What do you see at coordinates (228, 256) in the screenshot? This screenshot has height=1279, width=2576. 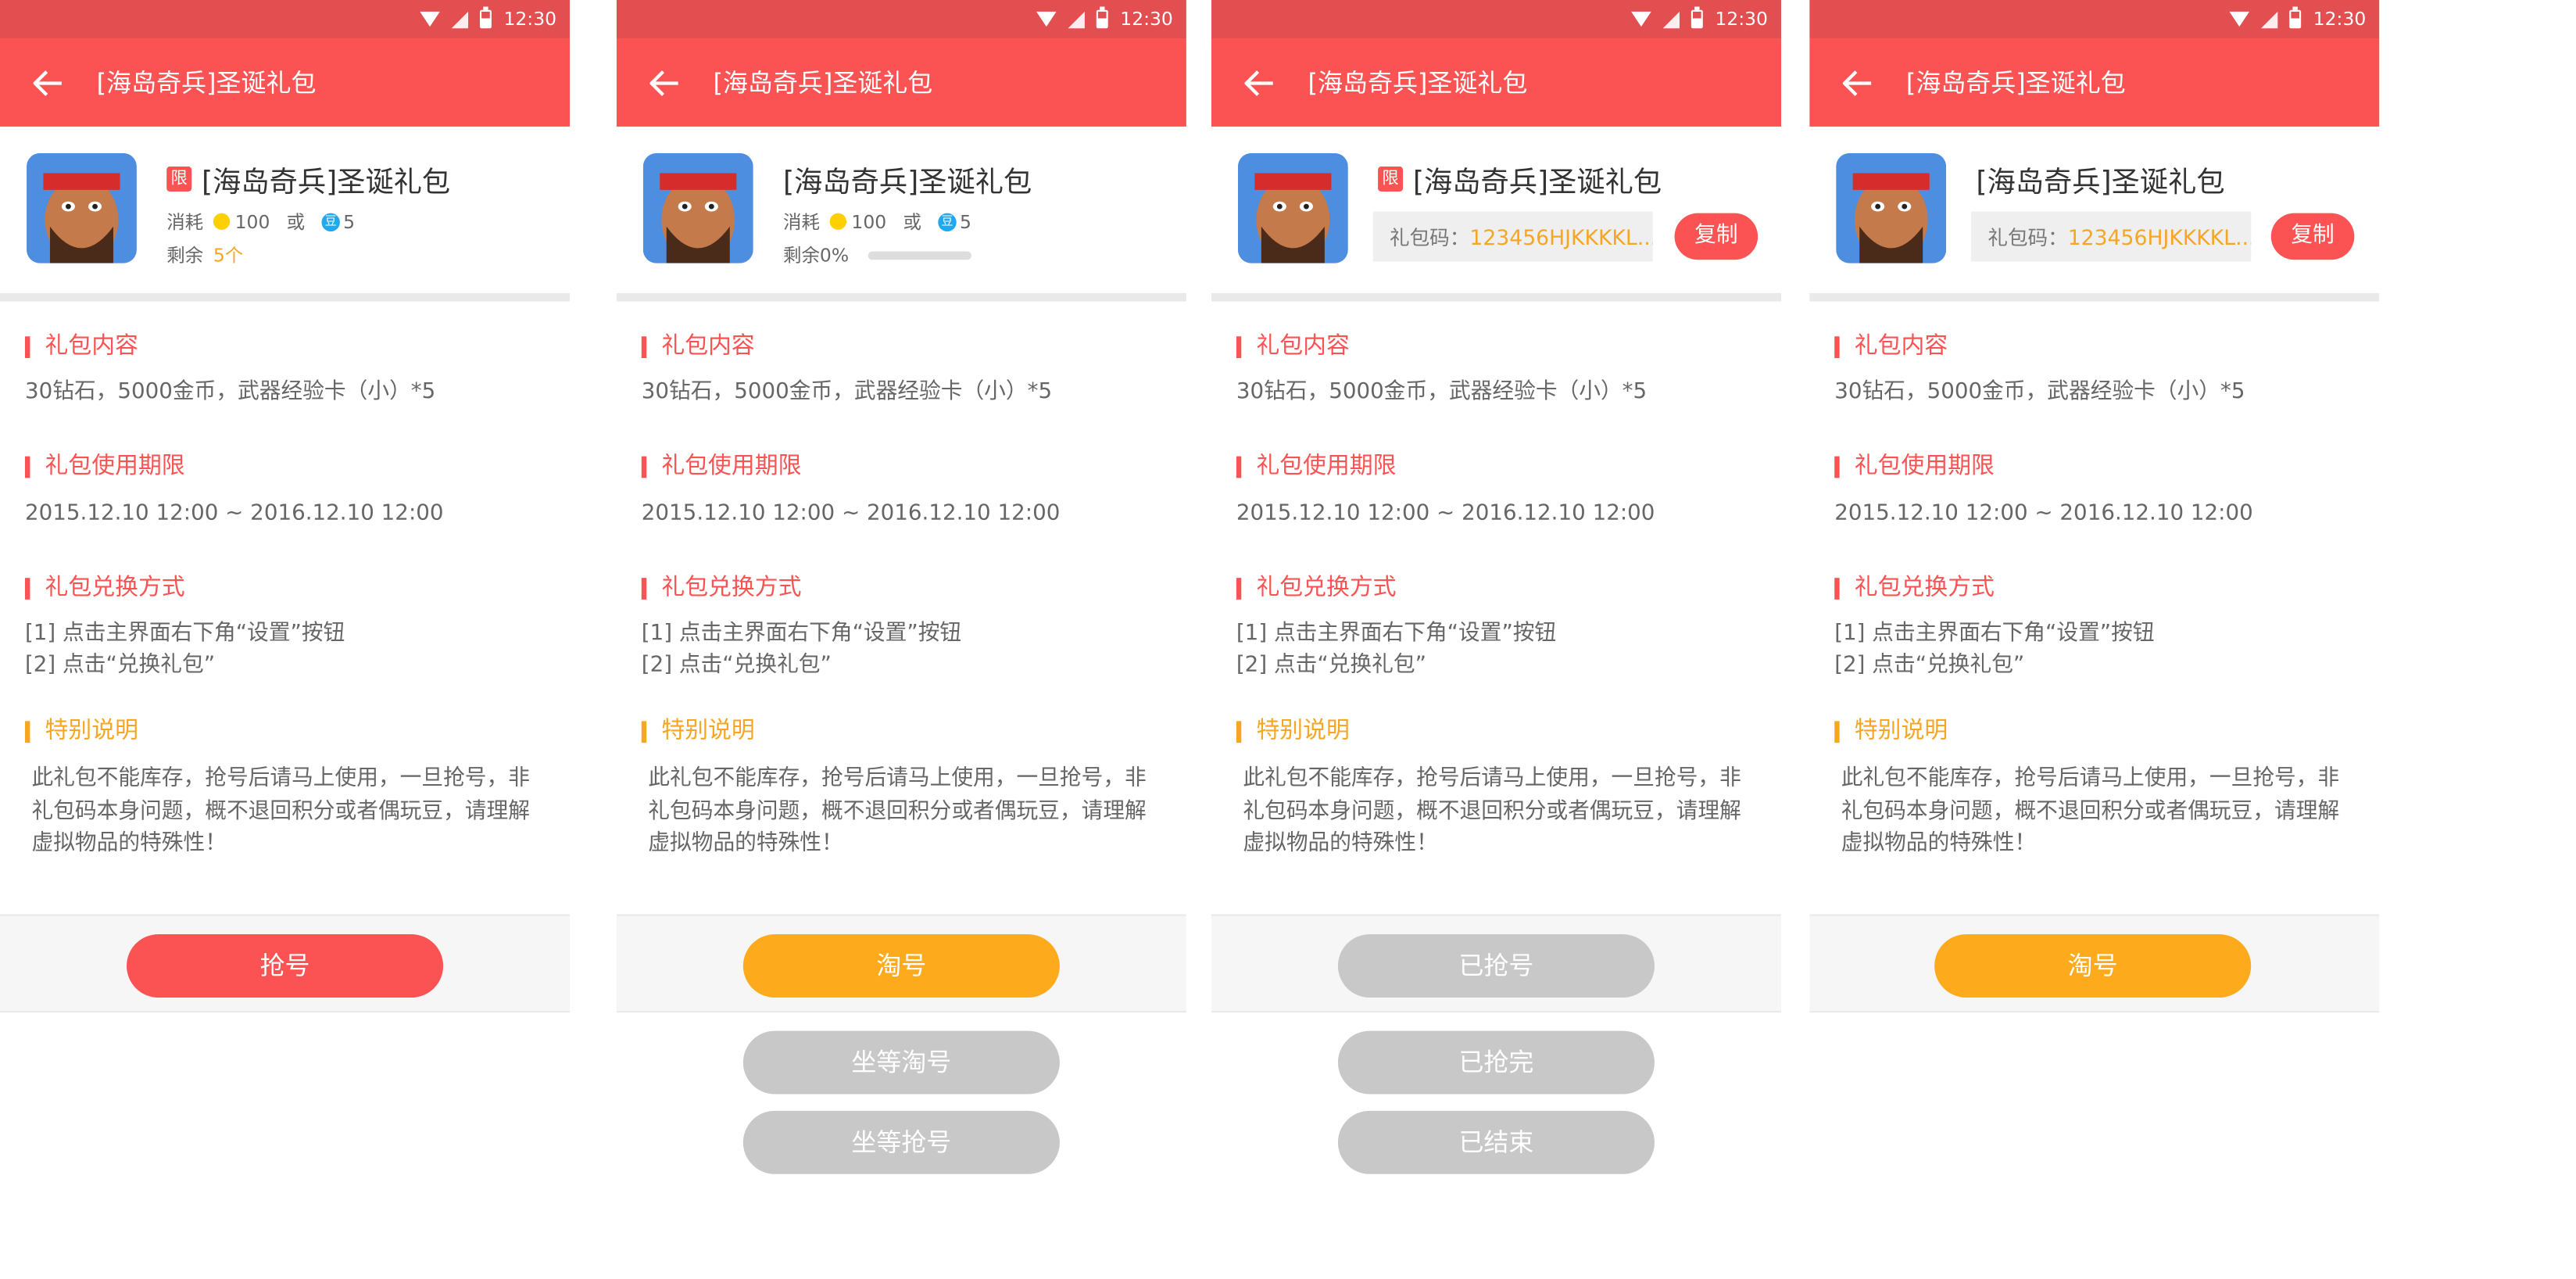 I see `remain-count: 5个` at bounding box center [228, 256].